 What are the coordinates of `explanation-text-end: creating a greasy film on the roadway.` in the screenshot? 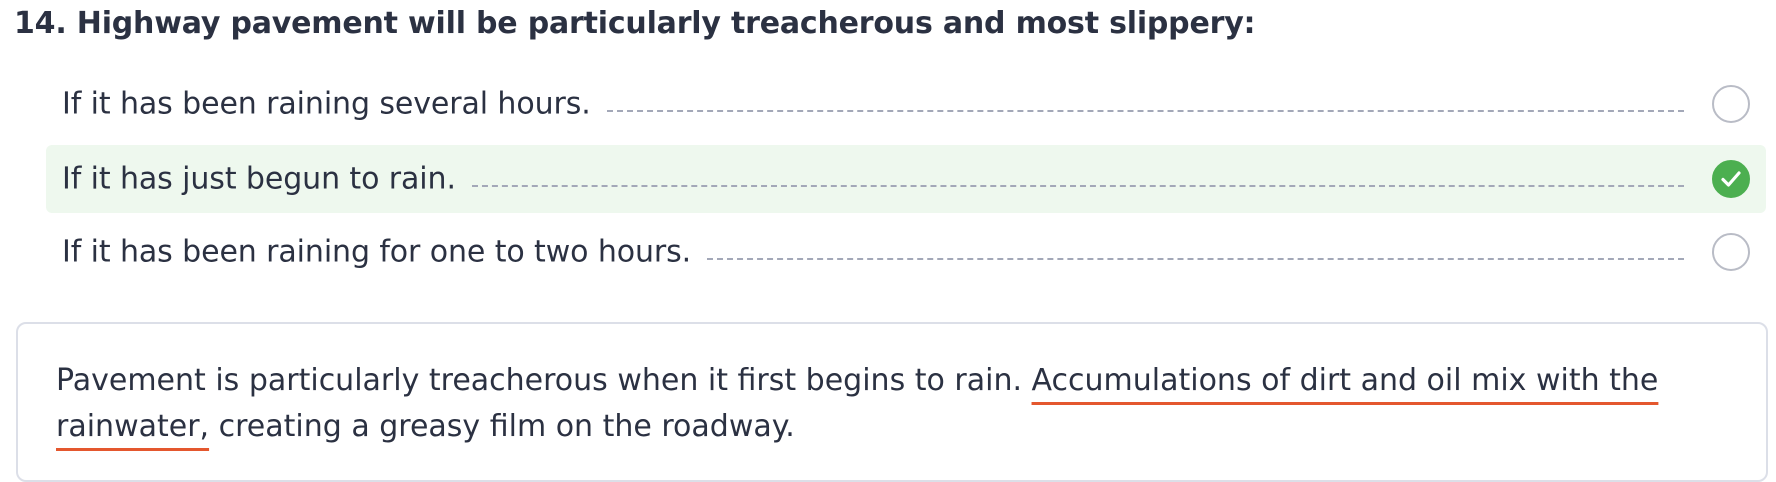 It's located at (502, 426).